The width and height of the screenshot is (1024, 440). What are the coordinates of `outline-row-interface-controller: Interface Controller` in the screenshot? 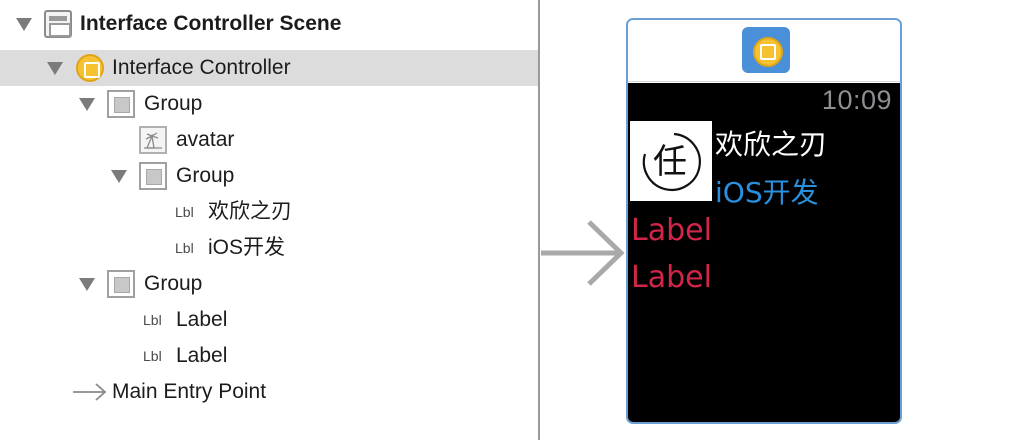 It's located at (269, 68).